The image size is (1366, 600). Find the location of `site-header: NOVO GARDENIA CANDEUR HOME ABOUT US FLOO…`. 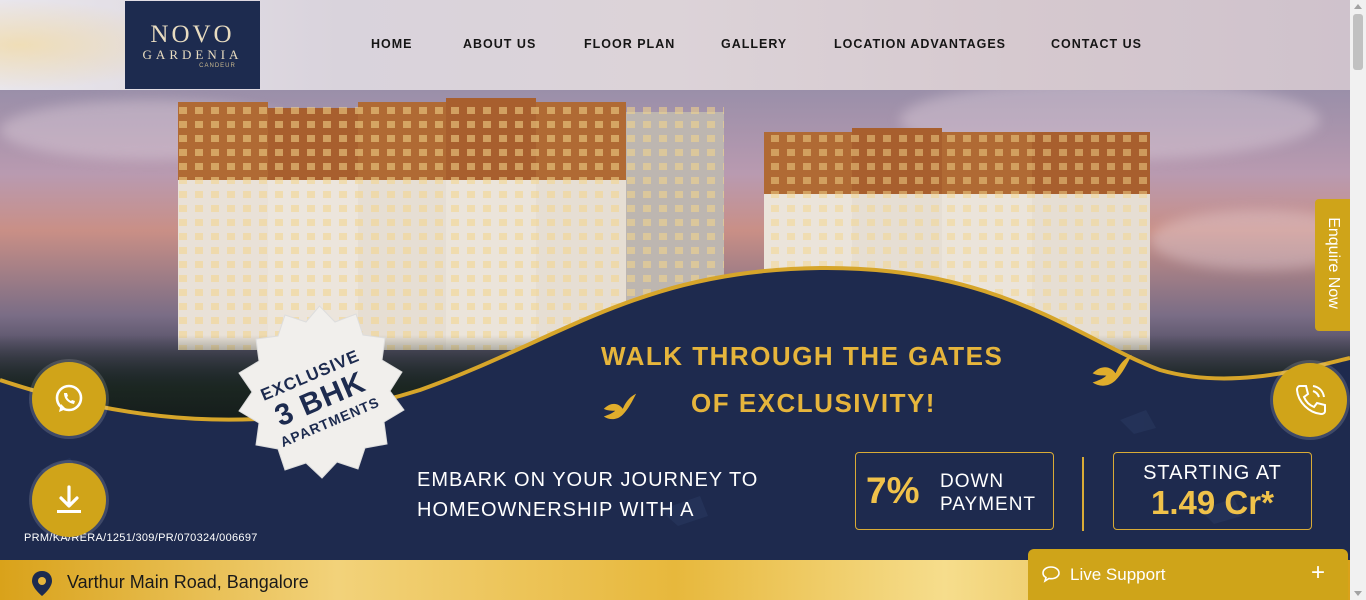

site-header: NOVO GARDENIA CANDEUR HOME ABOUT US FLOO… is located at coordinates (675, 45).